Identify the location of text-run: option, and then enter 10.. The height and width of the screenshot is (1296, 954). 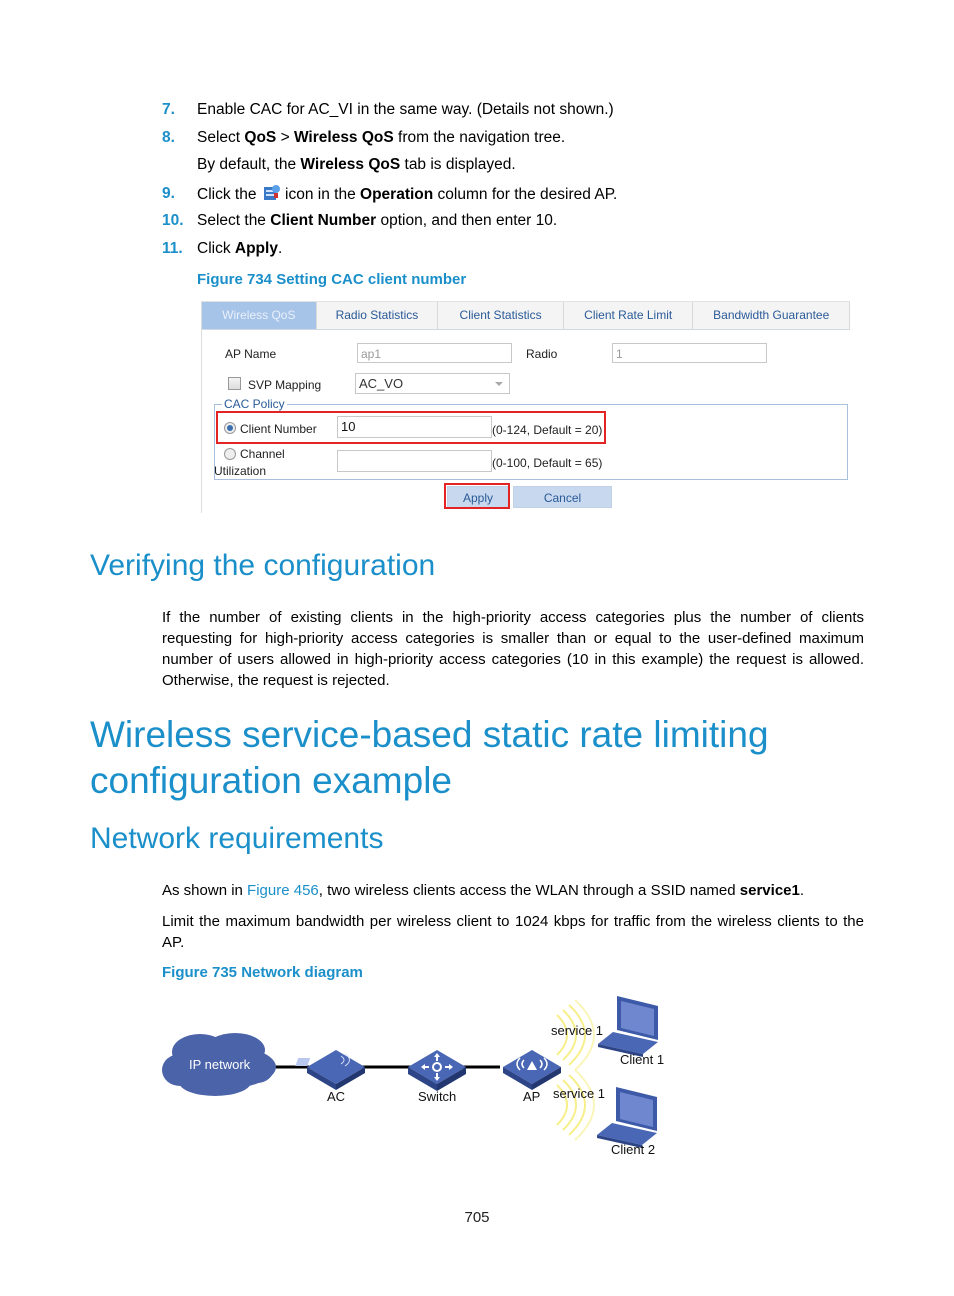
(467, 220).